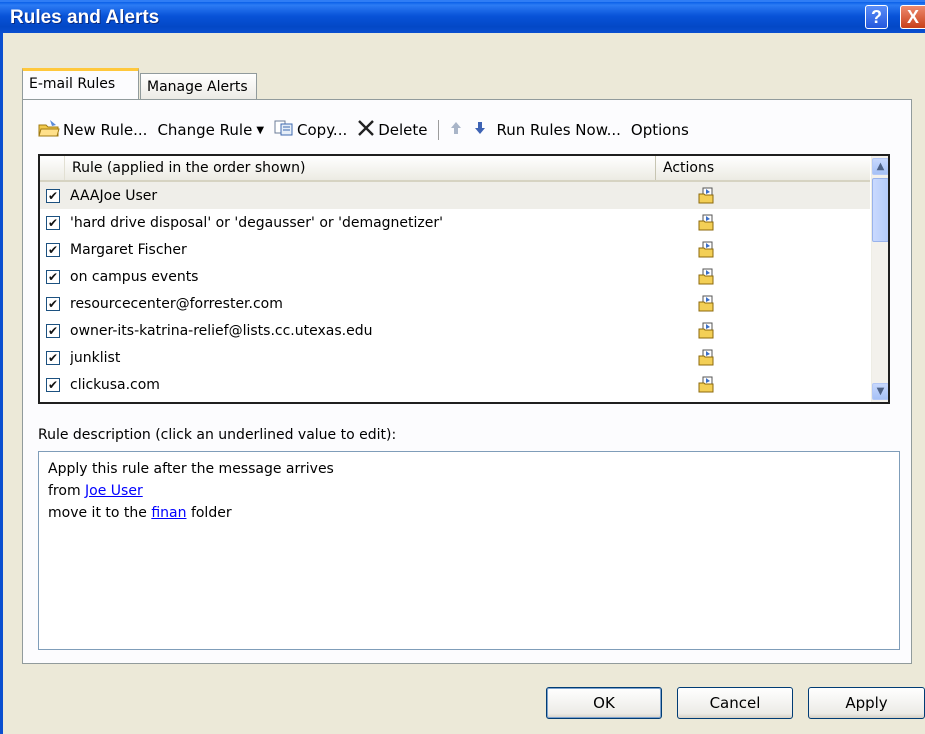  What do you see at coordinates (211, 513) in the screenshot?
I see `description-folder-text: folder` at bounding box center [211, 513].